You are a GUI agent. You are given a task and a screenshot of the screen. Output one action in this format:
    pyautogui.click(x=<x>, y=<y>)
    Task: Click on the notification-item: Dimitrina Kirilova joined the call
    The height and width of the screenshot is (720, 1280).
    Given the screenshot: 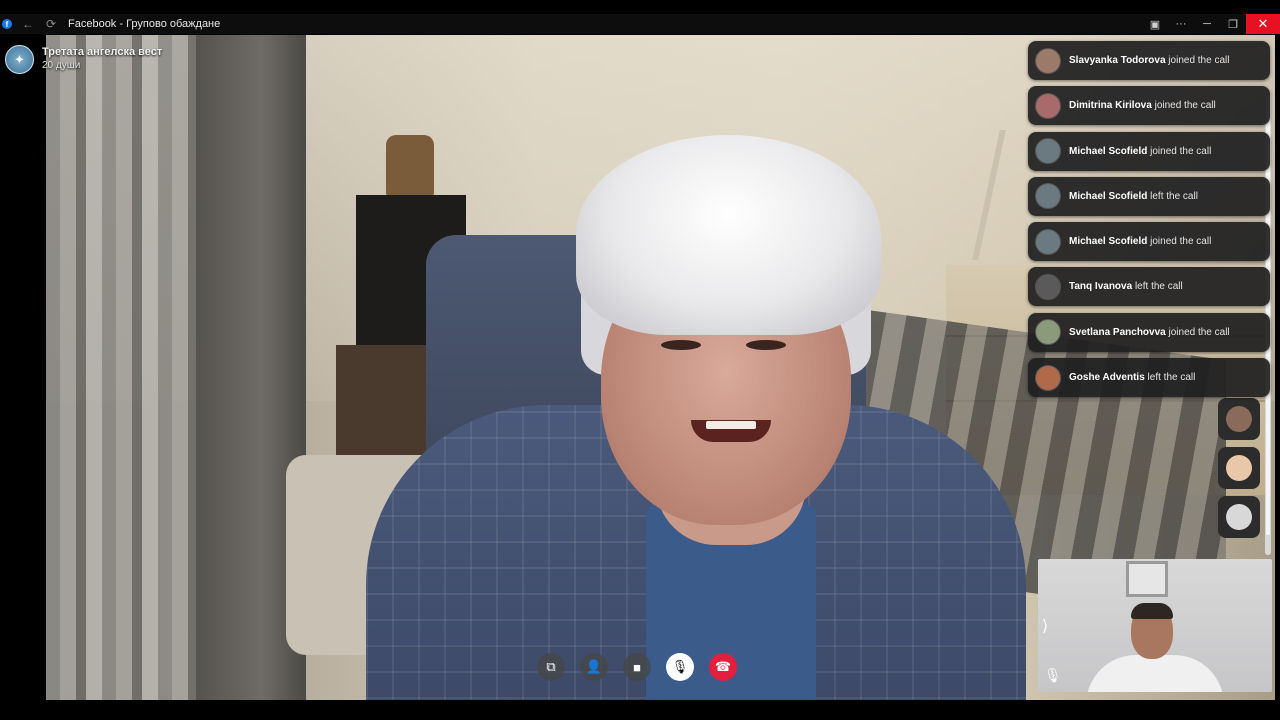 What is the action you would take?
    pyautogui.click(x=1149, y=106)
    